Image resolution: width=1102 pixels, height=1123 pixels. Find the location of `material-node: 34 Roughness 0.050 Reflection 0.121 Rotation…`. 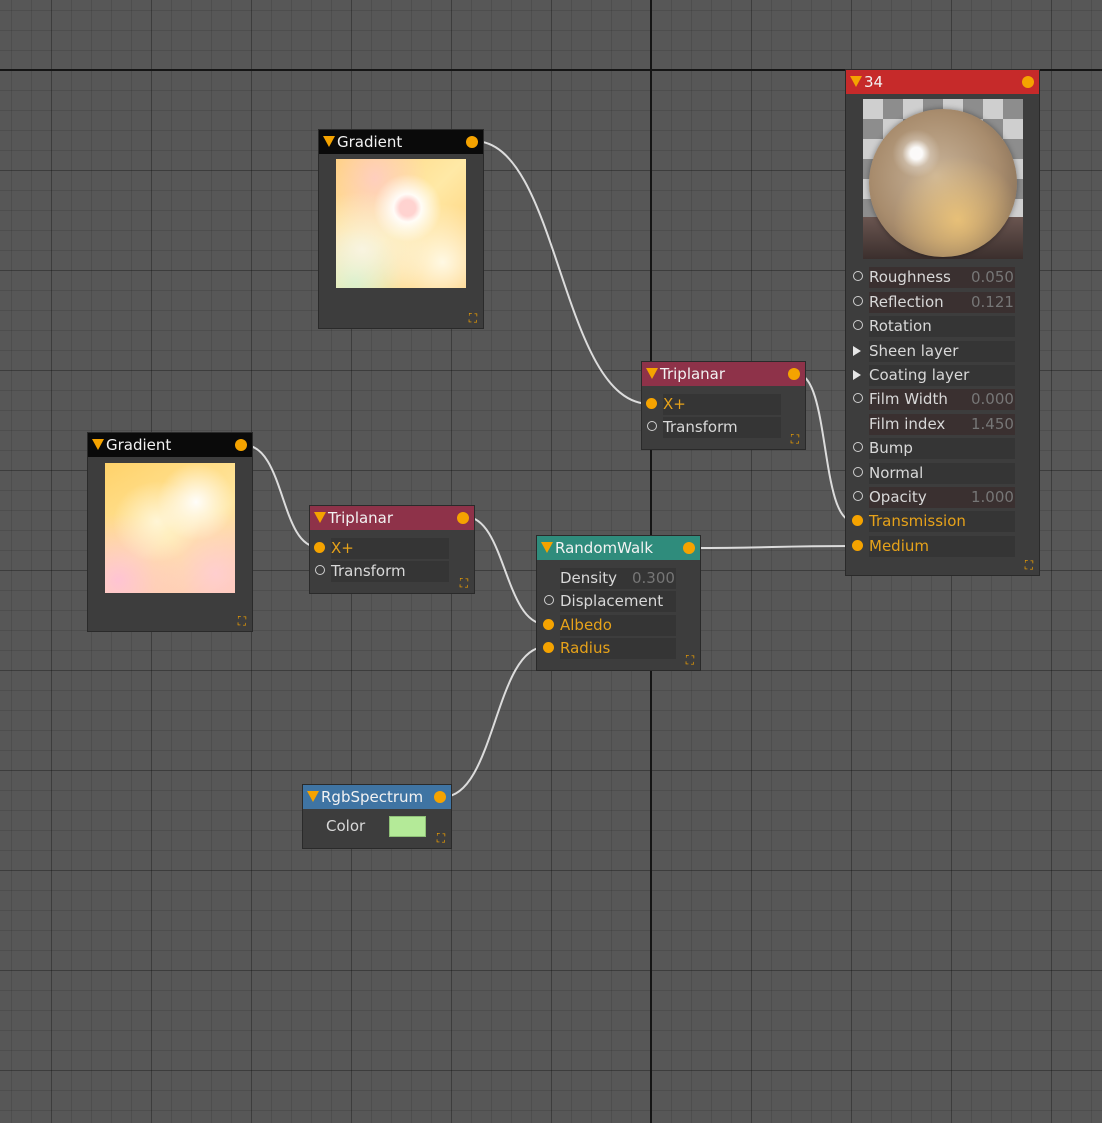

material-node: 34 Roughness 0.050 Reflection 0.121 Rotation… is located at coordinates (942, 322).